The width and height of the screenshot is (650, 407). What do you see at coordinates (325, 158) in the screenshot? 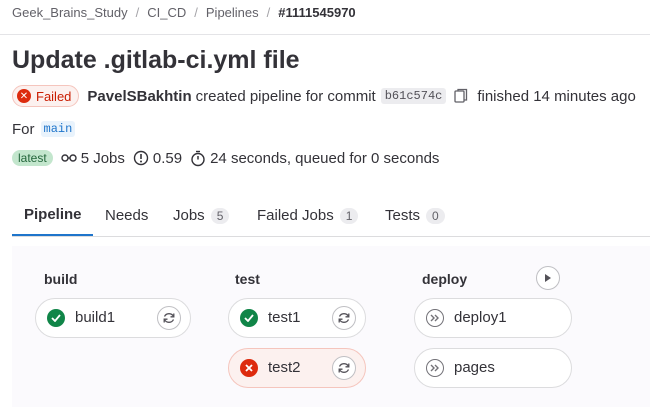
I see `duration-text: 24 seconds, queued for 0 seconds` at bounding box center [325, 158].